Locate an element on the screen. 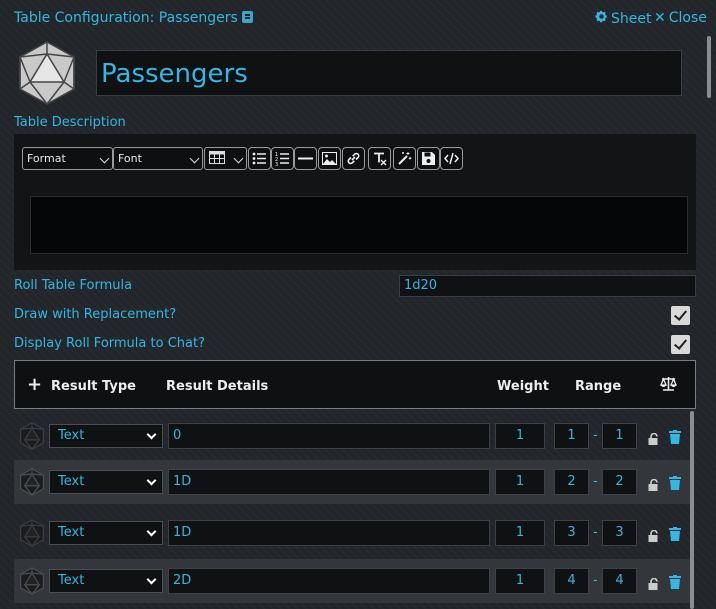 Image resolution: width=716 pixels, height=609 pixels. sheet-button: Sheet is located at coordinates (623, 18).